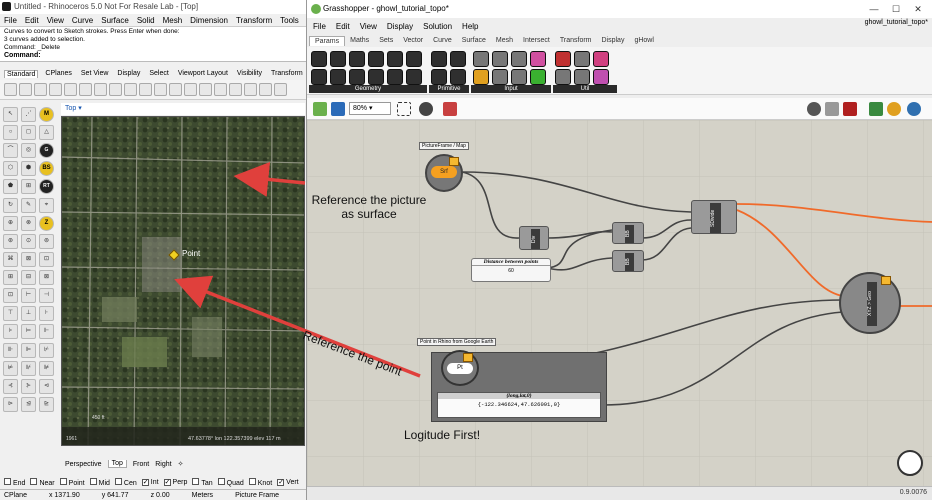 Image resolution: width=932 pixels, height=500 pixels. Describe the element at coordinates (10, 368) in the screenshot. I see `tool-icon: ⊭` at that location.